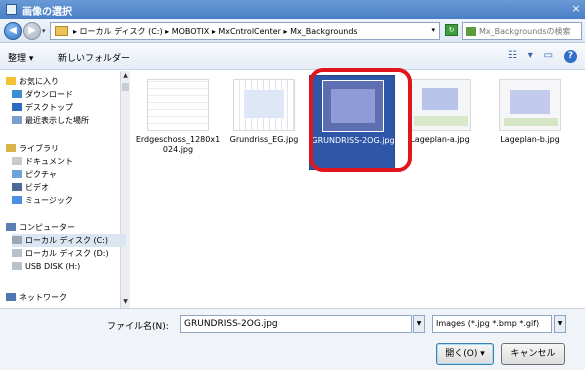 The height and width of the screenshot is (370, 585). Describe the element at coordinates (53, 266) in the screenshot. I see `nav-item-label: USB DISK (H:)` at that location.